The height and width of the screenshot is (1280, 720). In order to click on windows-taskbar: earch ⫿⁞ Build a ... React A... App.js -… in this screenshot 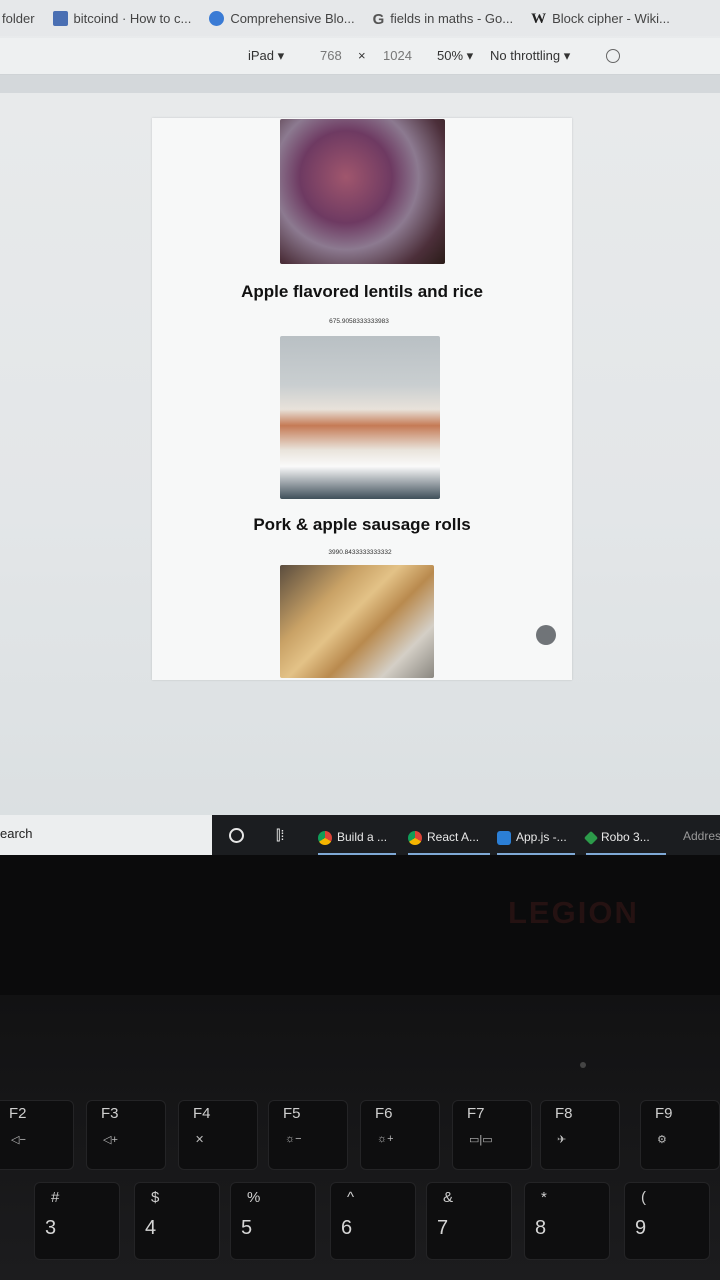, I will do `click(360, 835)`.